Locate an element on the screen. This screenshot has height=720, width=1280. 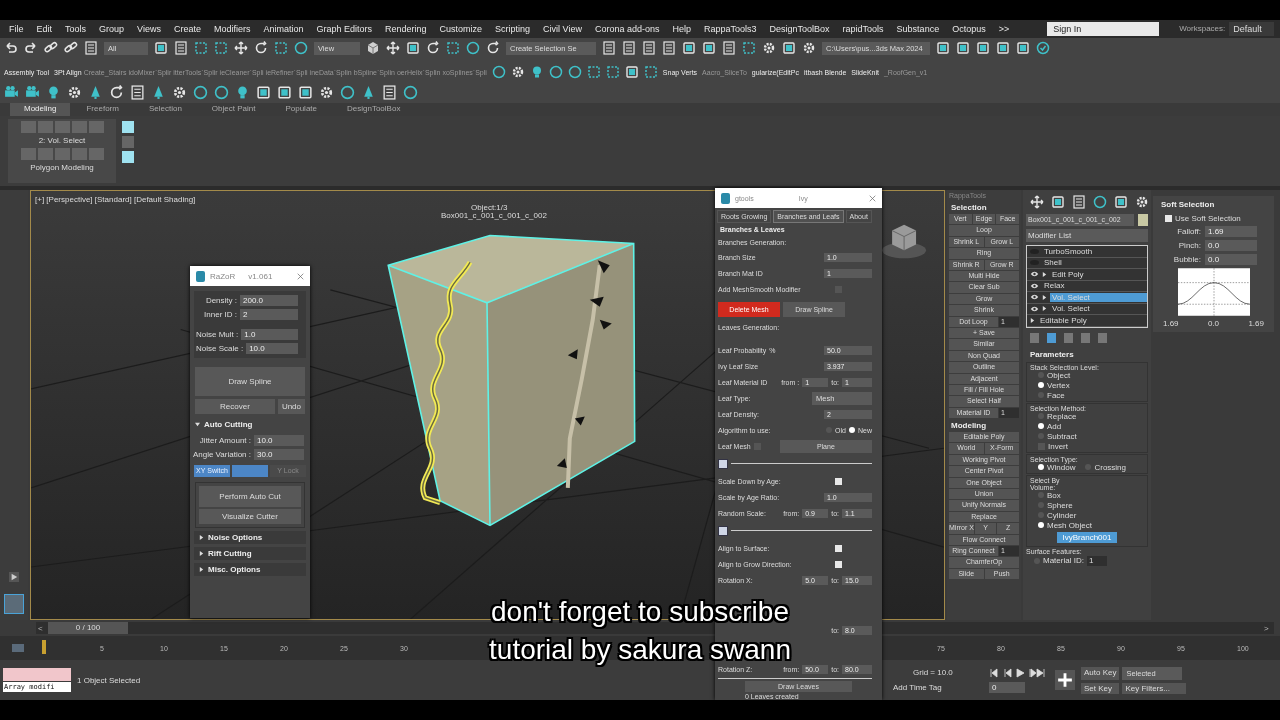
color-swatch is located at coordinates (1143, 220).